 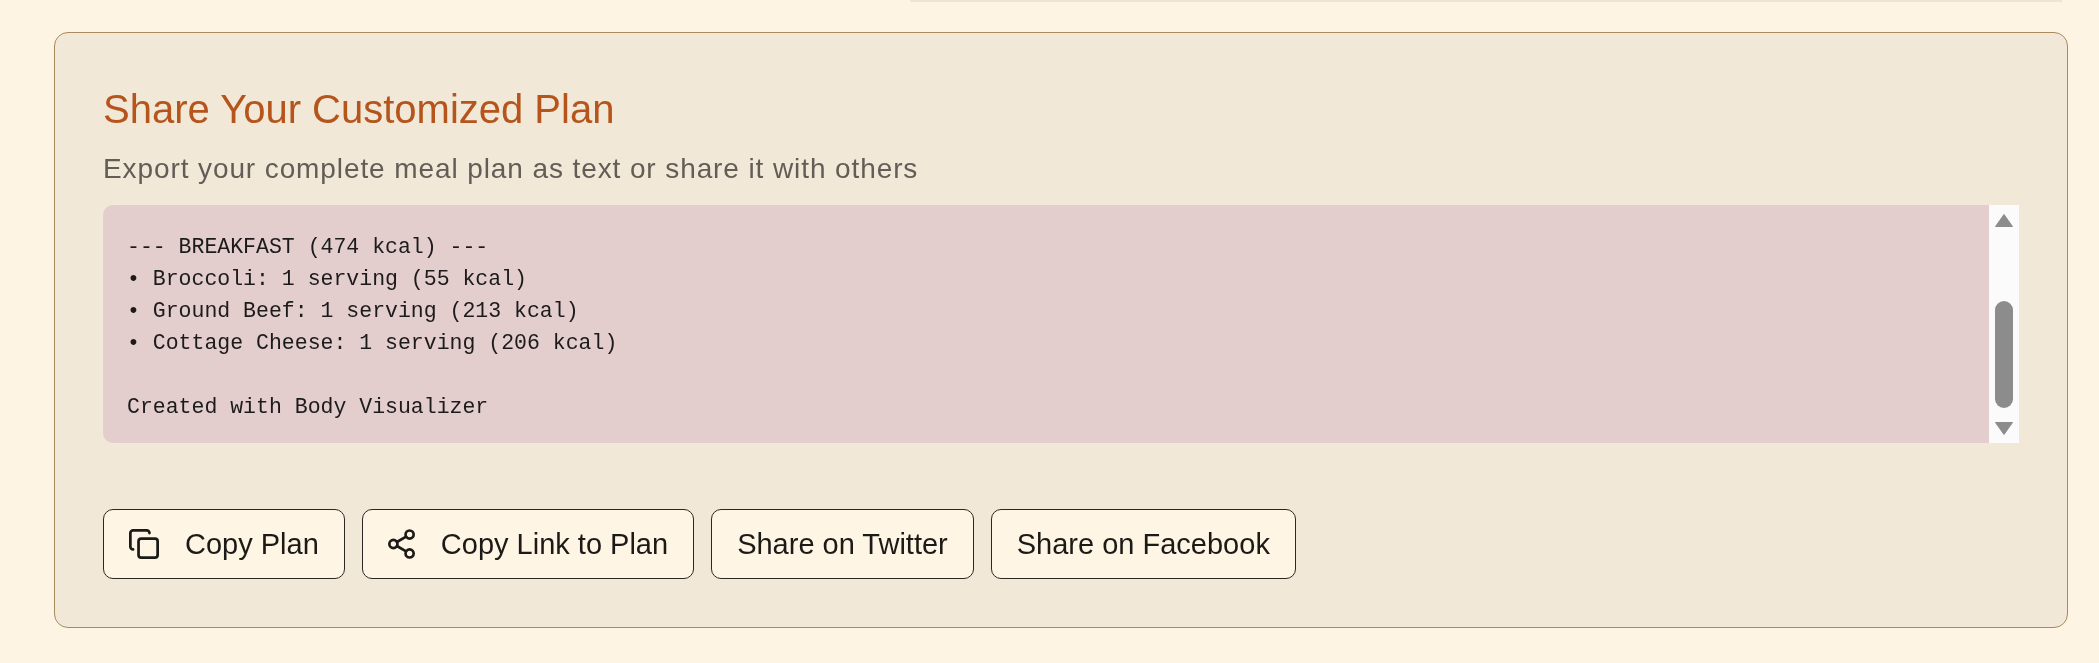 I want to click on card-subtitle: Export your complete meal plan as text or share it with others, so click(x=511, y=169).